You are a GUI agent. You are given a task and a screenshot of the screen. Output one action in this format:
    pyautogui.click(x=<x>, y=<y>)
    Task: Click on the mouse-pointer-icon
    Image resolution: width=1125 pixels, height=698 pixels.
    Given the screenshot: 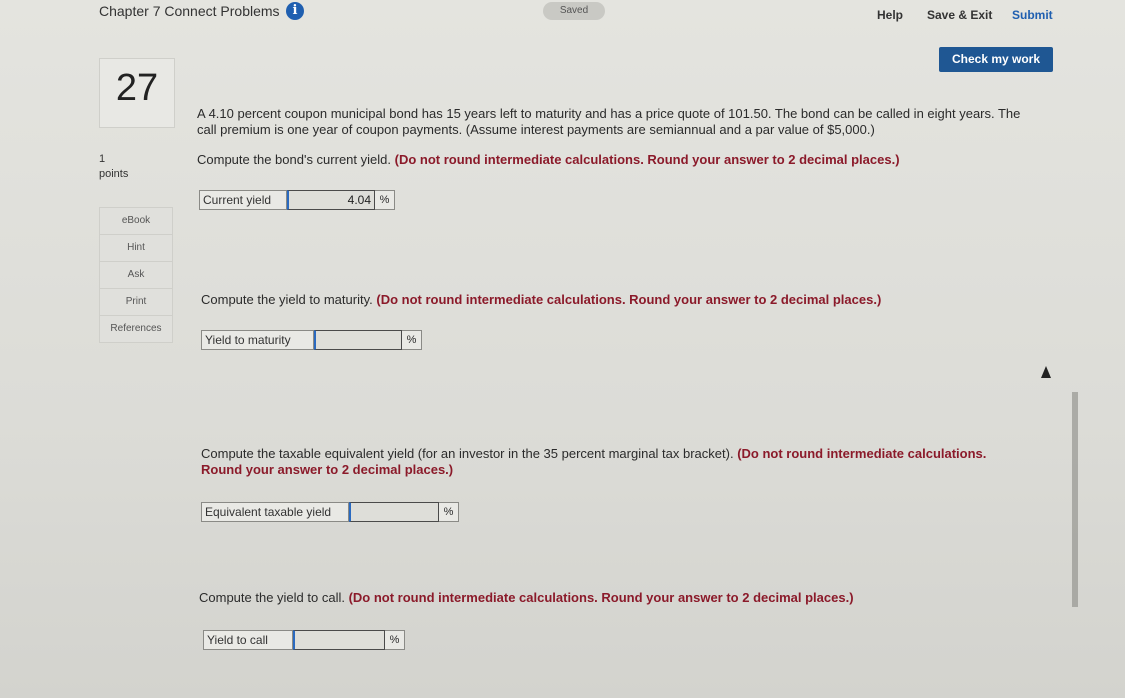 What is the action you would take?
    pyautogui.click(x=1046, y=372)
    